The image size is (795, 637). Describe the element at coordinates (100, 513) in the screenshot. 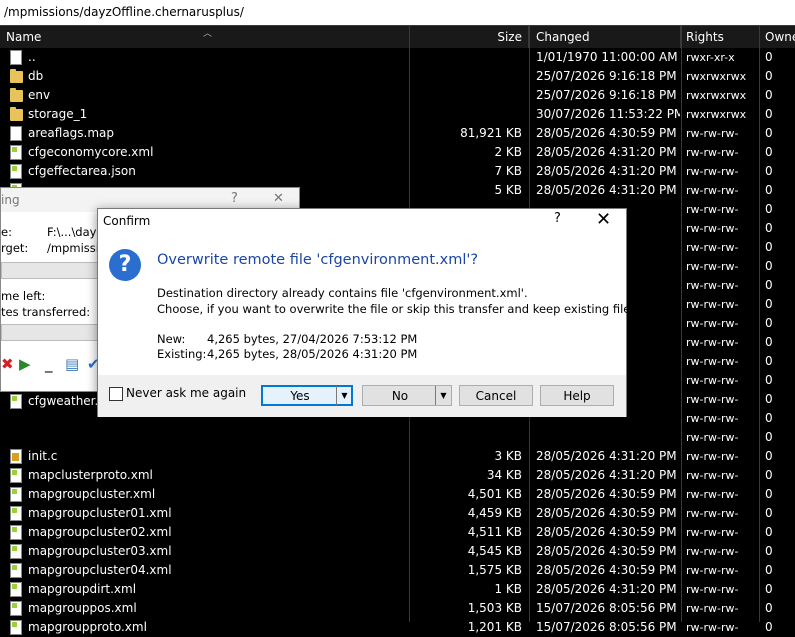

I see `file-name: mapgroupcluster01.xml` at that location.